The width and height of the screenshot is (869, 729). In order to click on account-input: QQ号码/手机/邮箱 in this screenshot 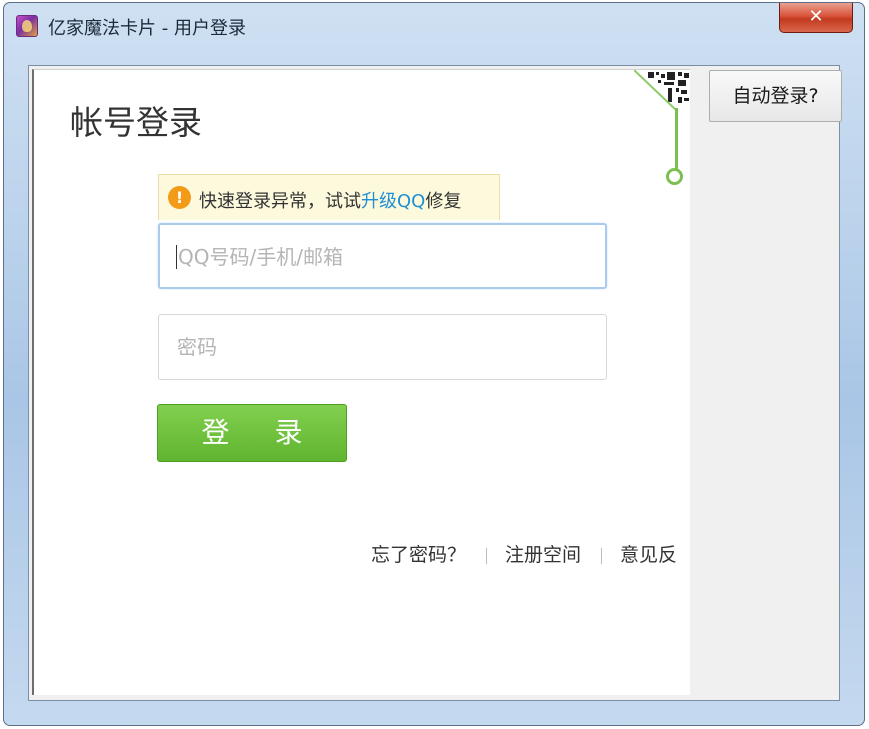, I will do `click(382, 256)`.